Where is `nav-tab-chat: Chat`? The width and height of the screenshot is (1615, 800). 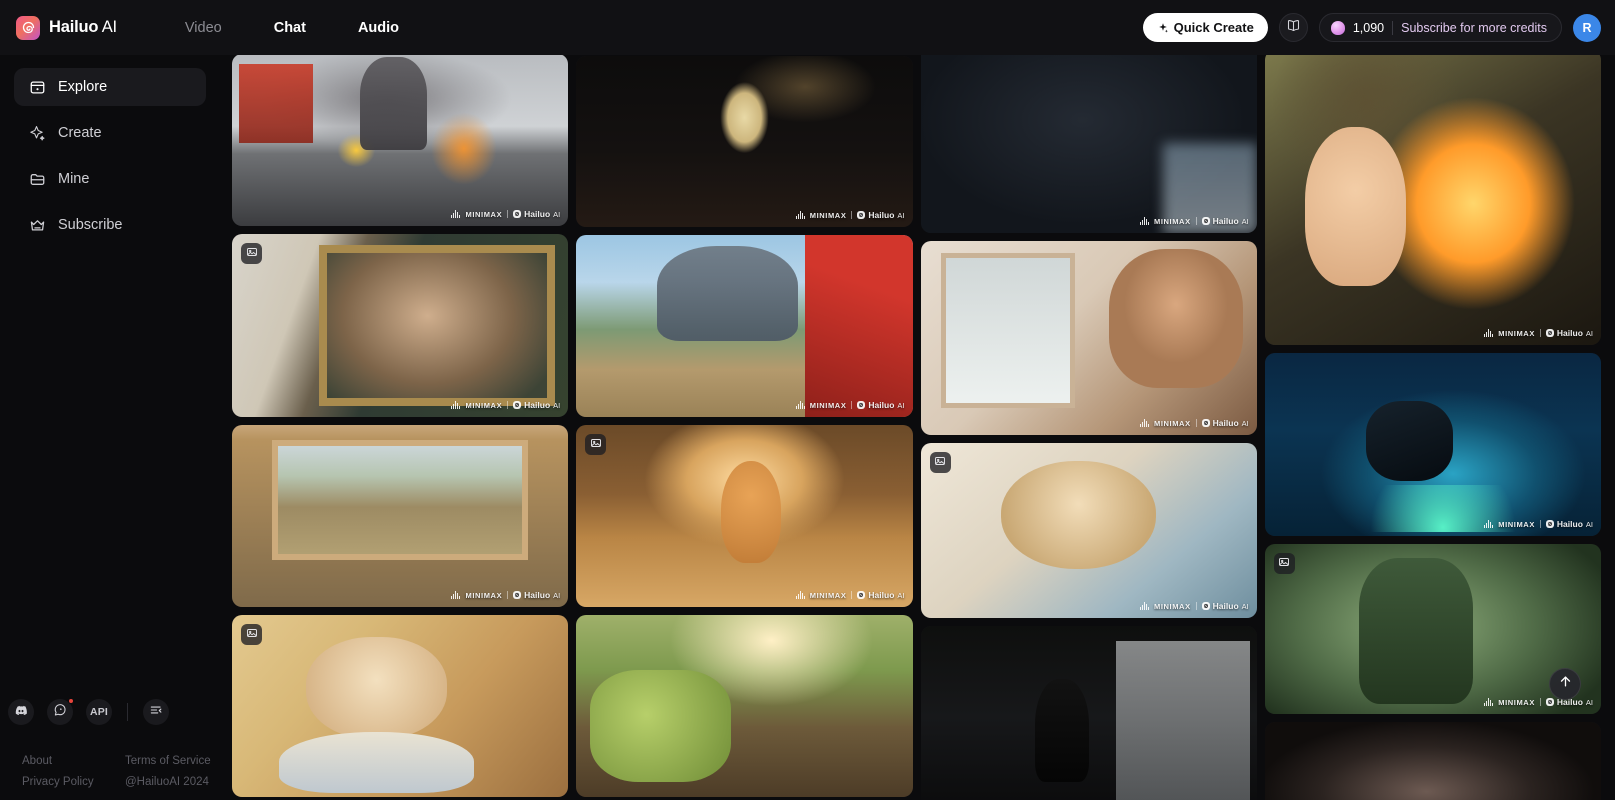 nav-tab-chat: Chat is located at coordinates (290, 28).